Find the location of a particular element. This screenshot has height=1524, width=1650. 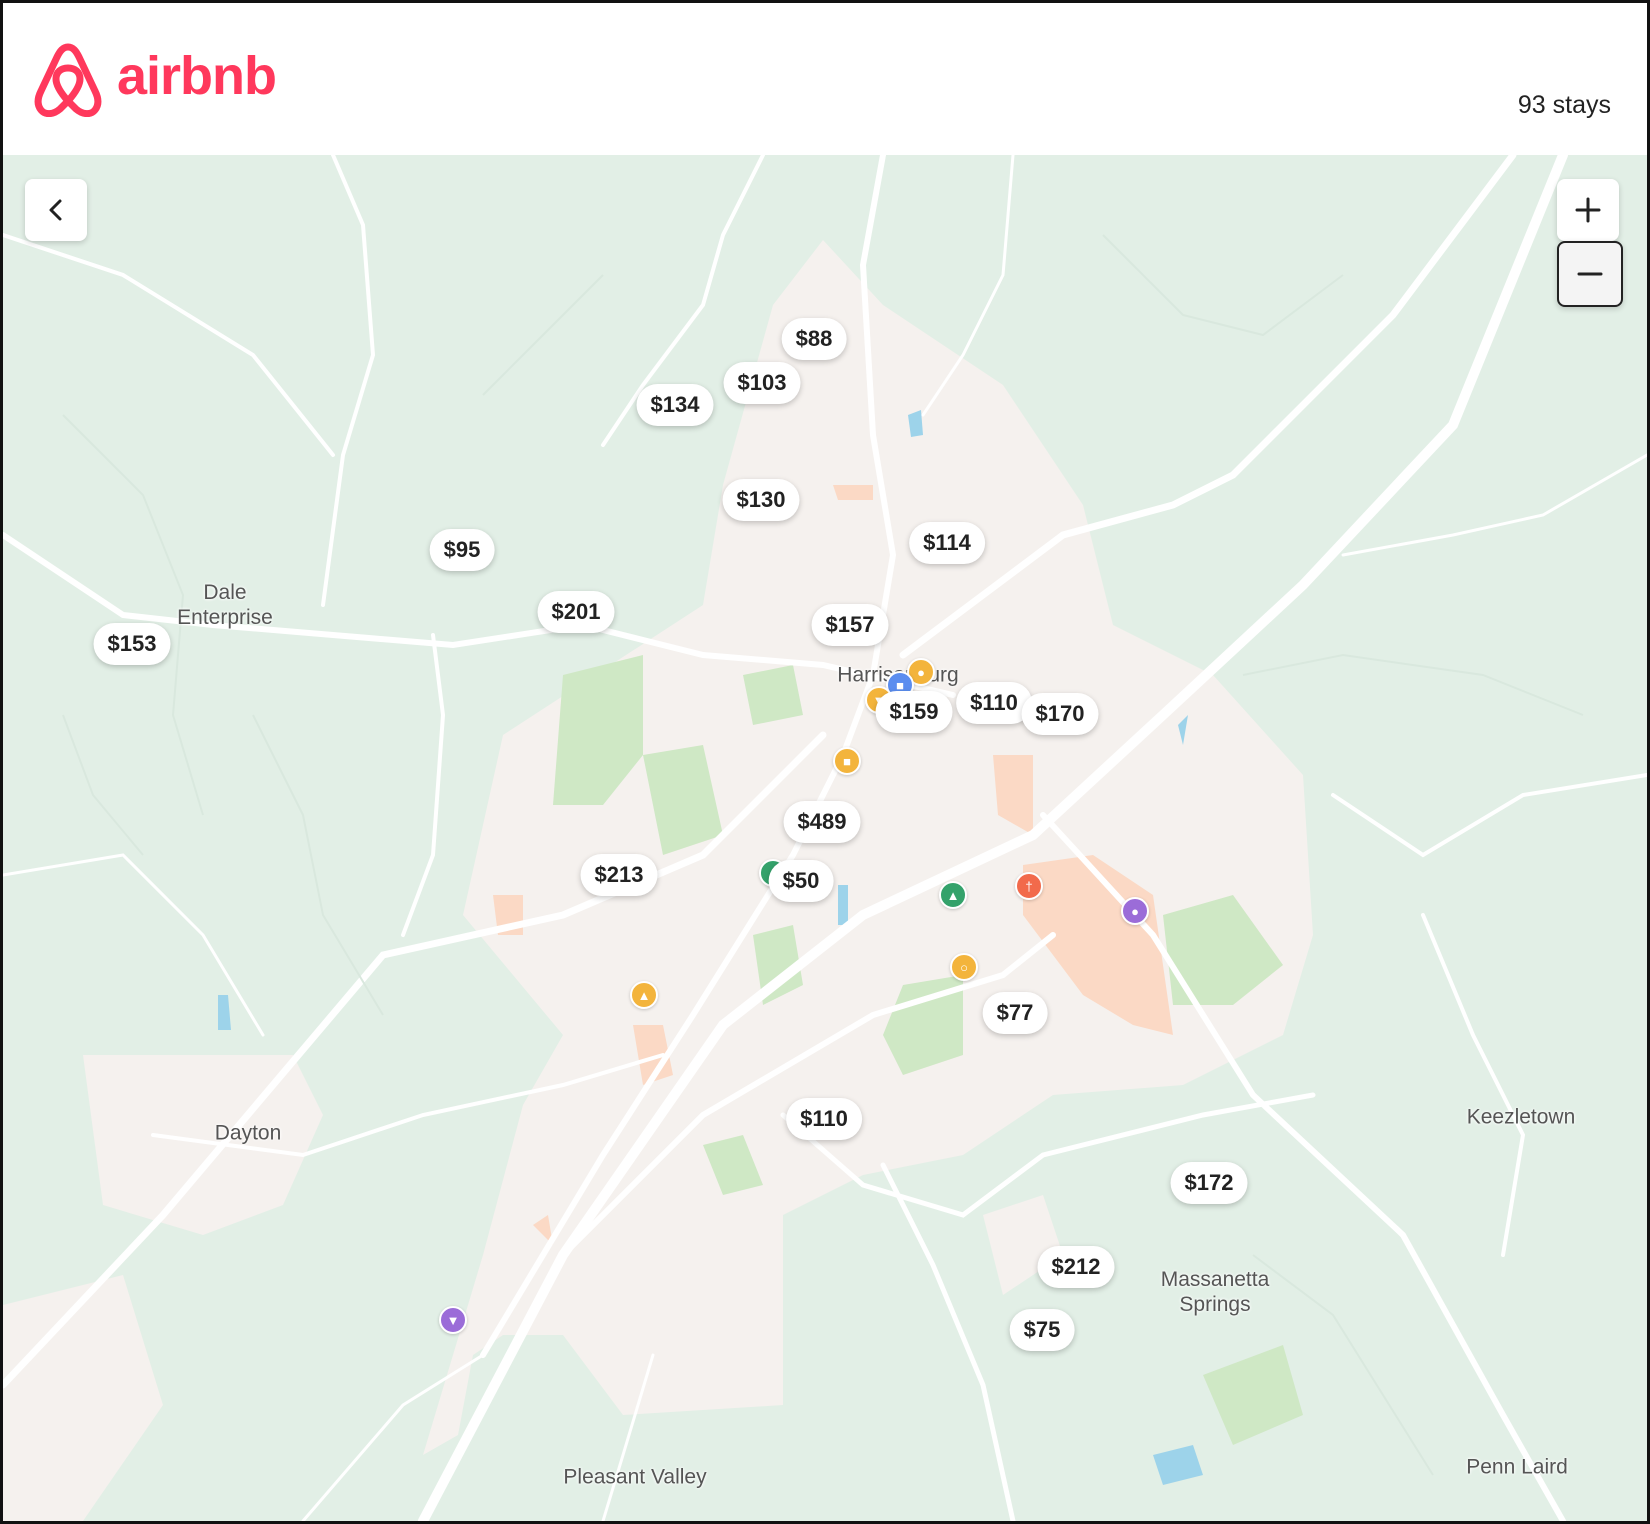

price-pin: $489 is located at coordinates (822, 822).